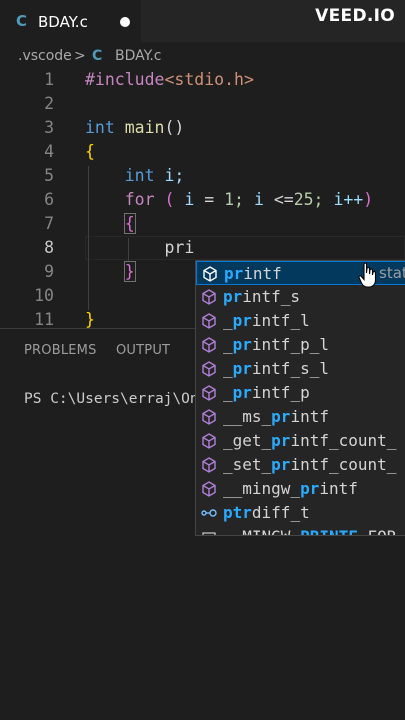  I want to click on tab-bday-c: C BDAY.c, so click(70, 21).